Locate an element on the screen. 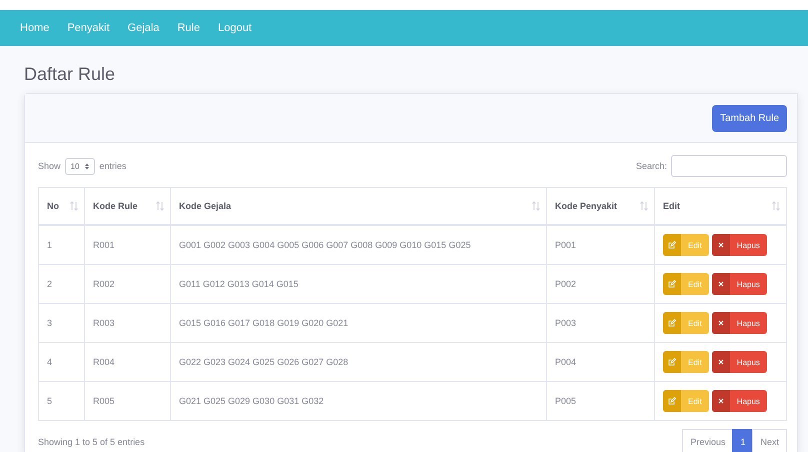  table-cell: R002 is located at coordinates (104, 284).